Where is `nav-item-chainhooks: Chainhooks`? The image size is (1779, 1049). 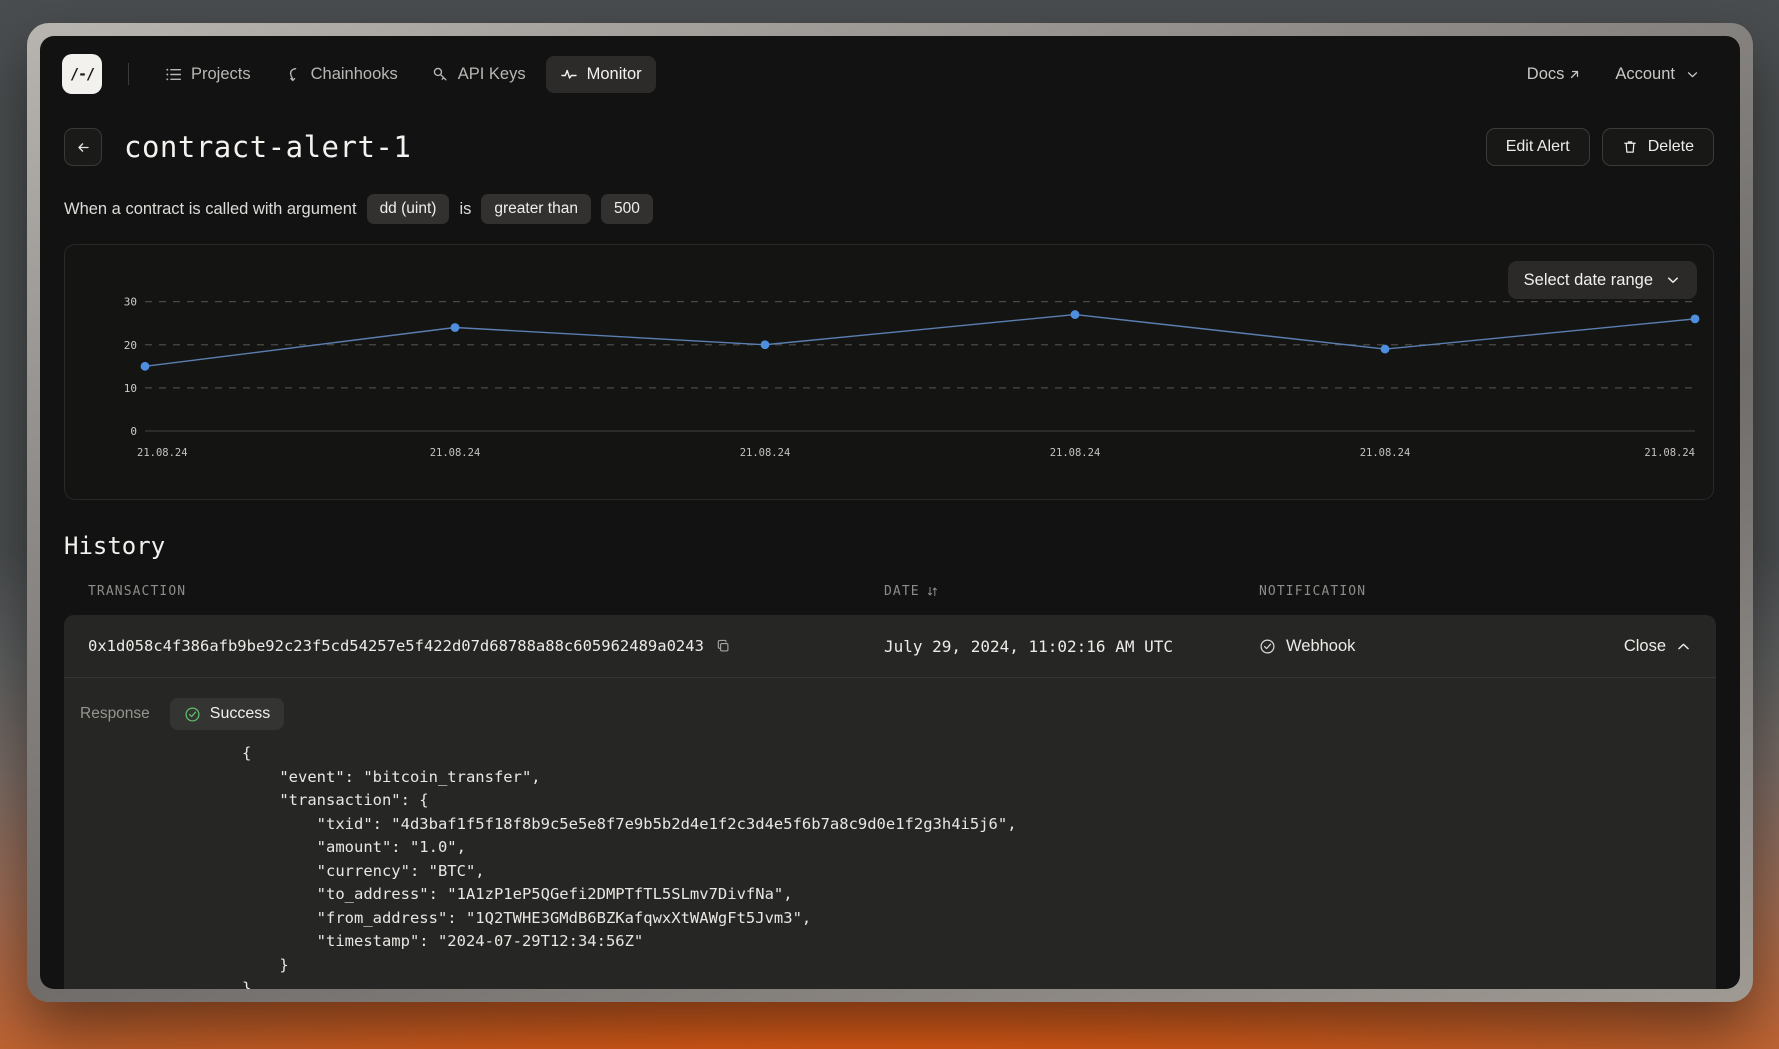
nav-item-chainhooks: Chainhooks is located at coordinates (341, 74).